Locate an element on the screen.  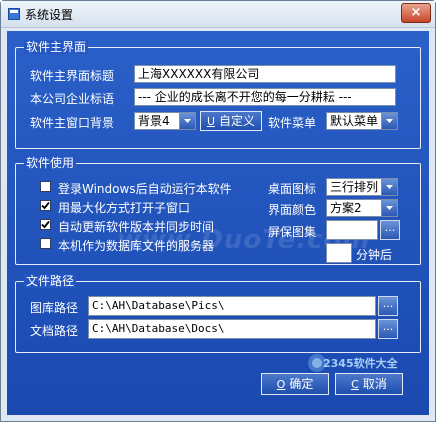
watermark-logo-text: 2345软件大全 is located at coordinates (360, 363).